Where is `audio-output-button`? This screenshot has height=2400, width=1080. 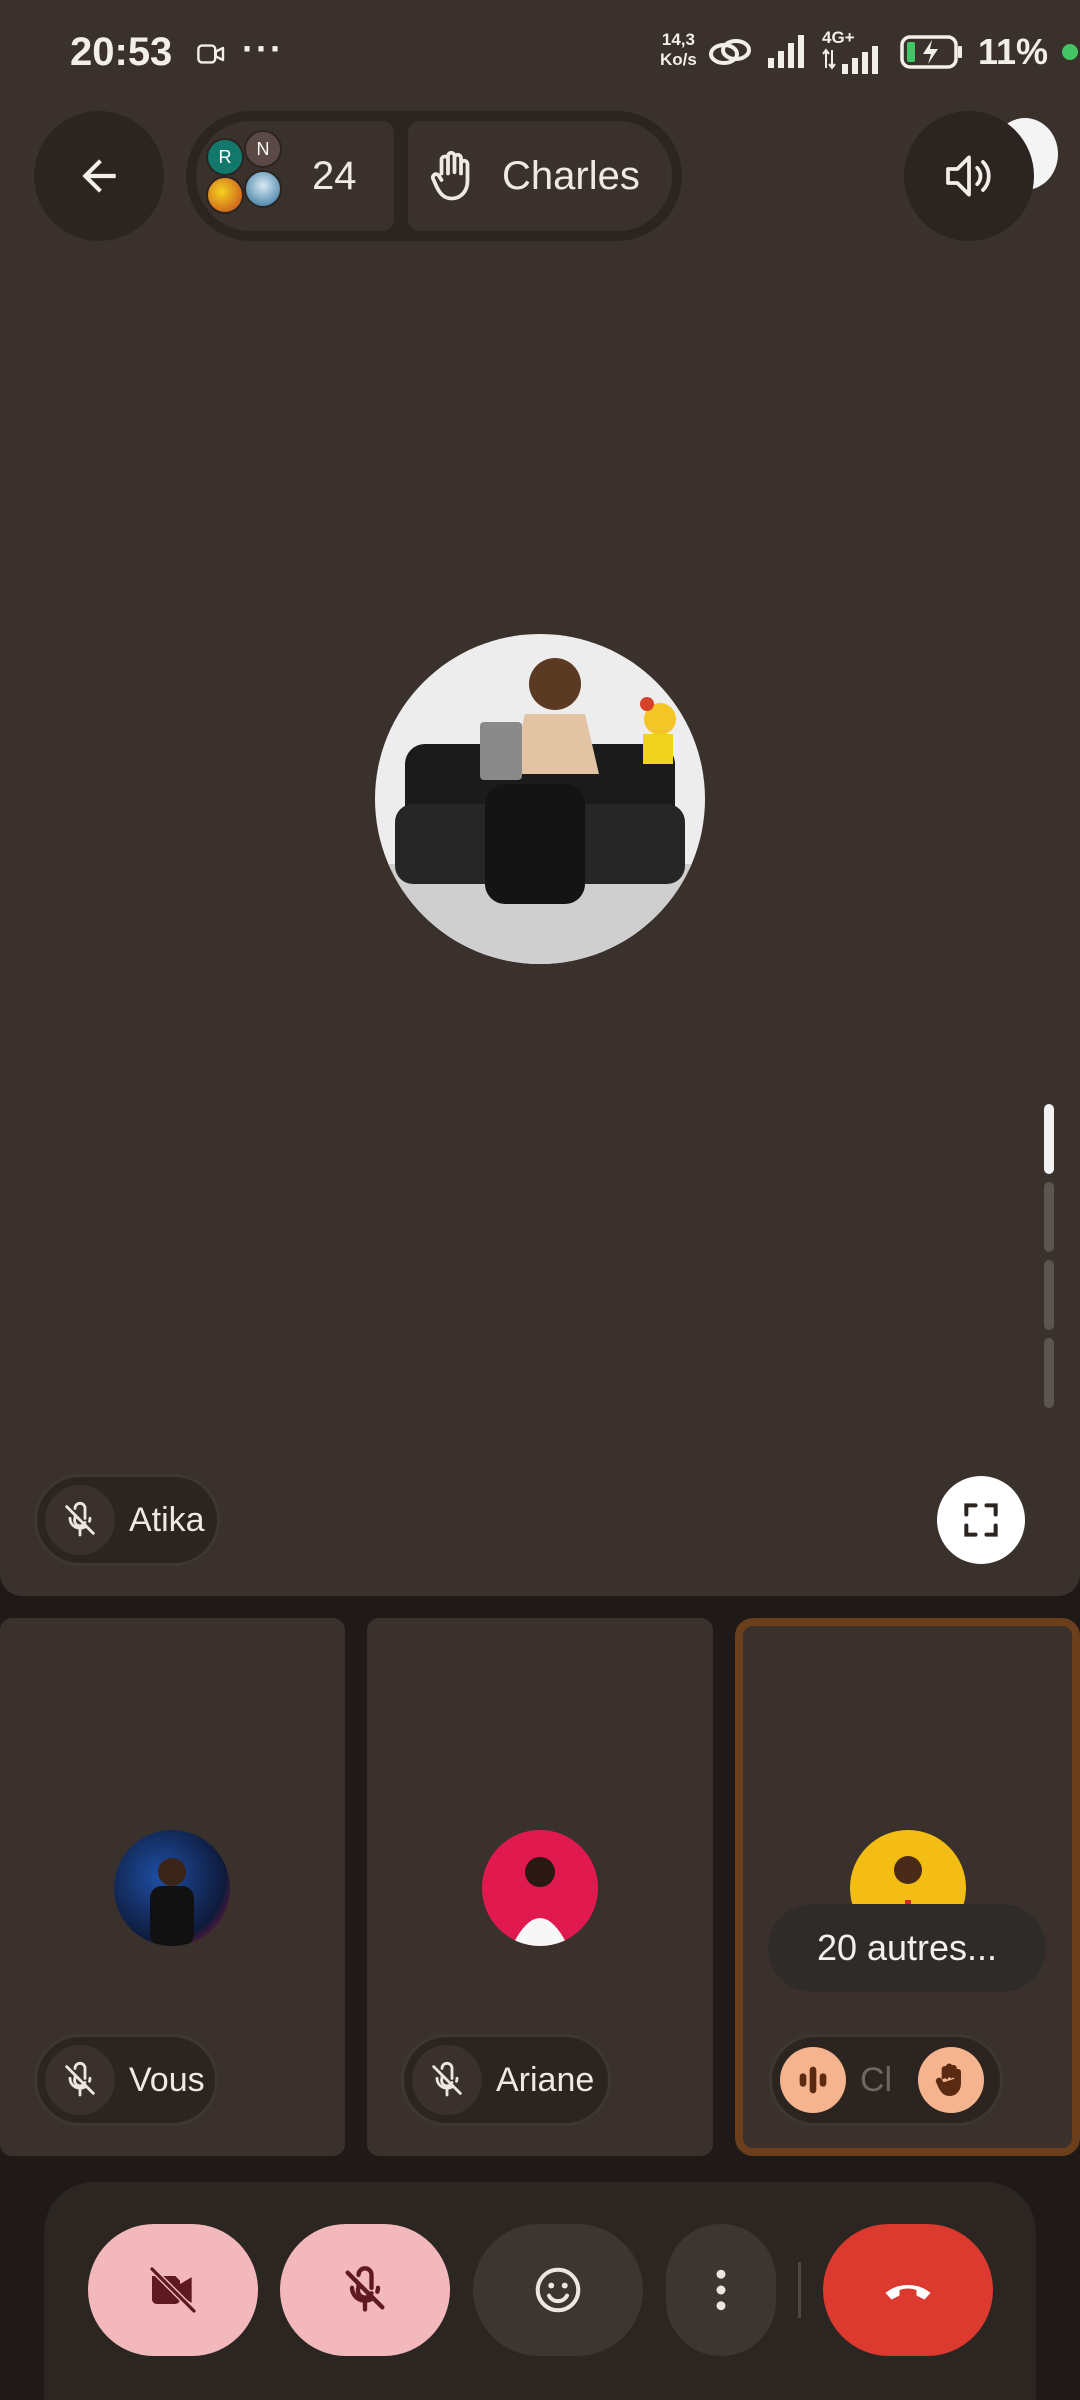
audio-output-button is located at coordinates (969, 176).